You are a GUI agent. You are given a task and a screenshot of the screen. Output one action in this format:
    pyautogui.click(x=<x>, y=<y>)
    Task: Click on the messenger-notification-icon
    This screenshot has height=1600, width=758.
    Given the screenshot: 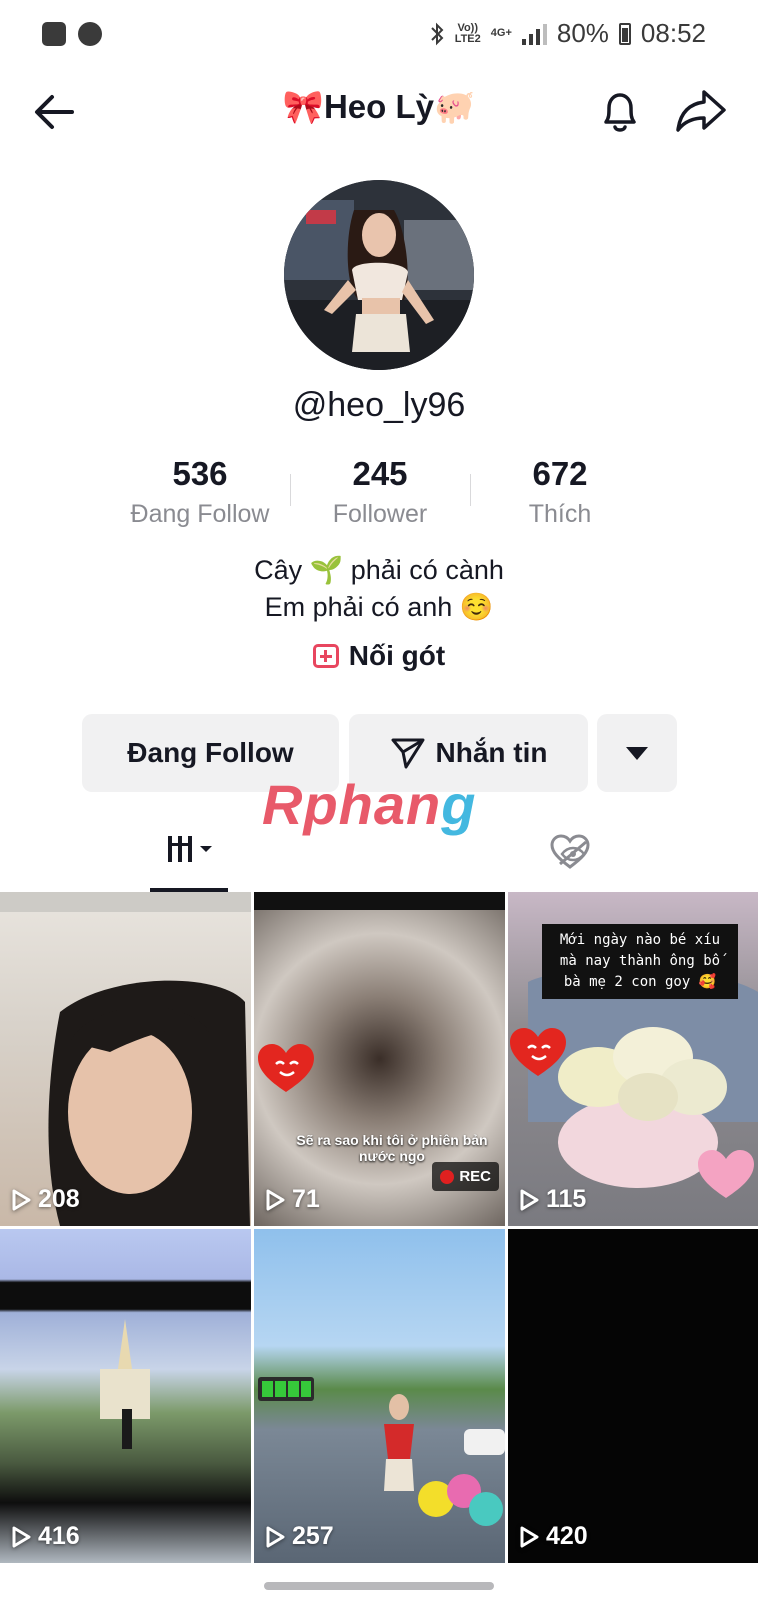 What is the action you would take?
    pyautogui.click(x=90, y=34)
    